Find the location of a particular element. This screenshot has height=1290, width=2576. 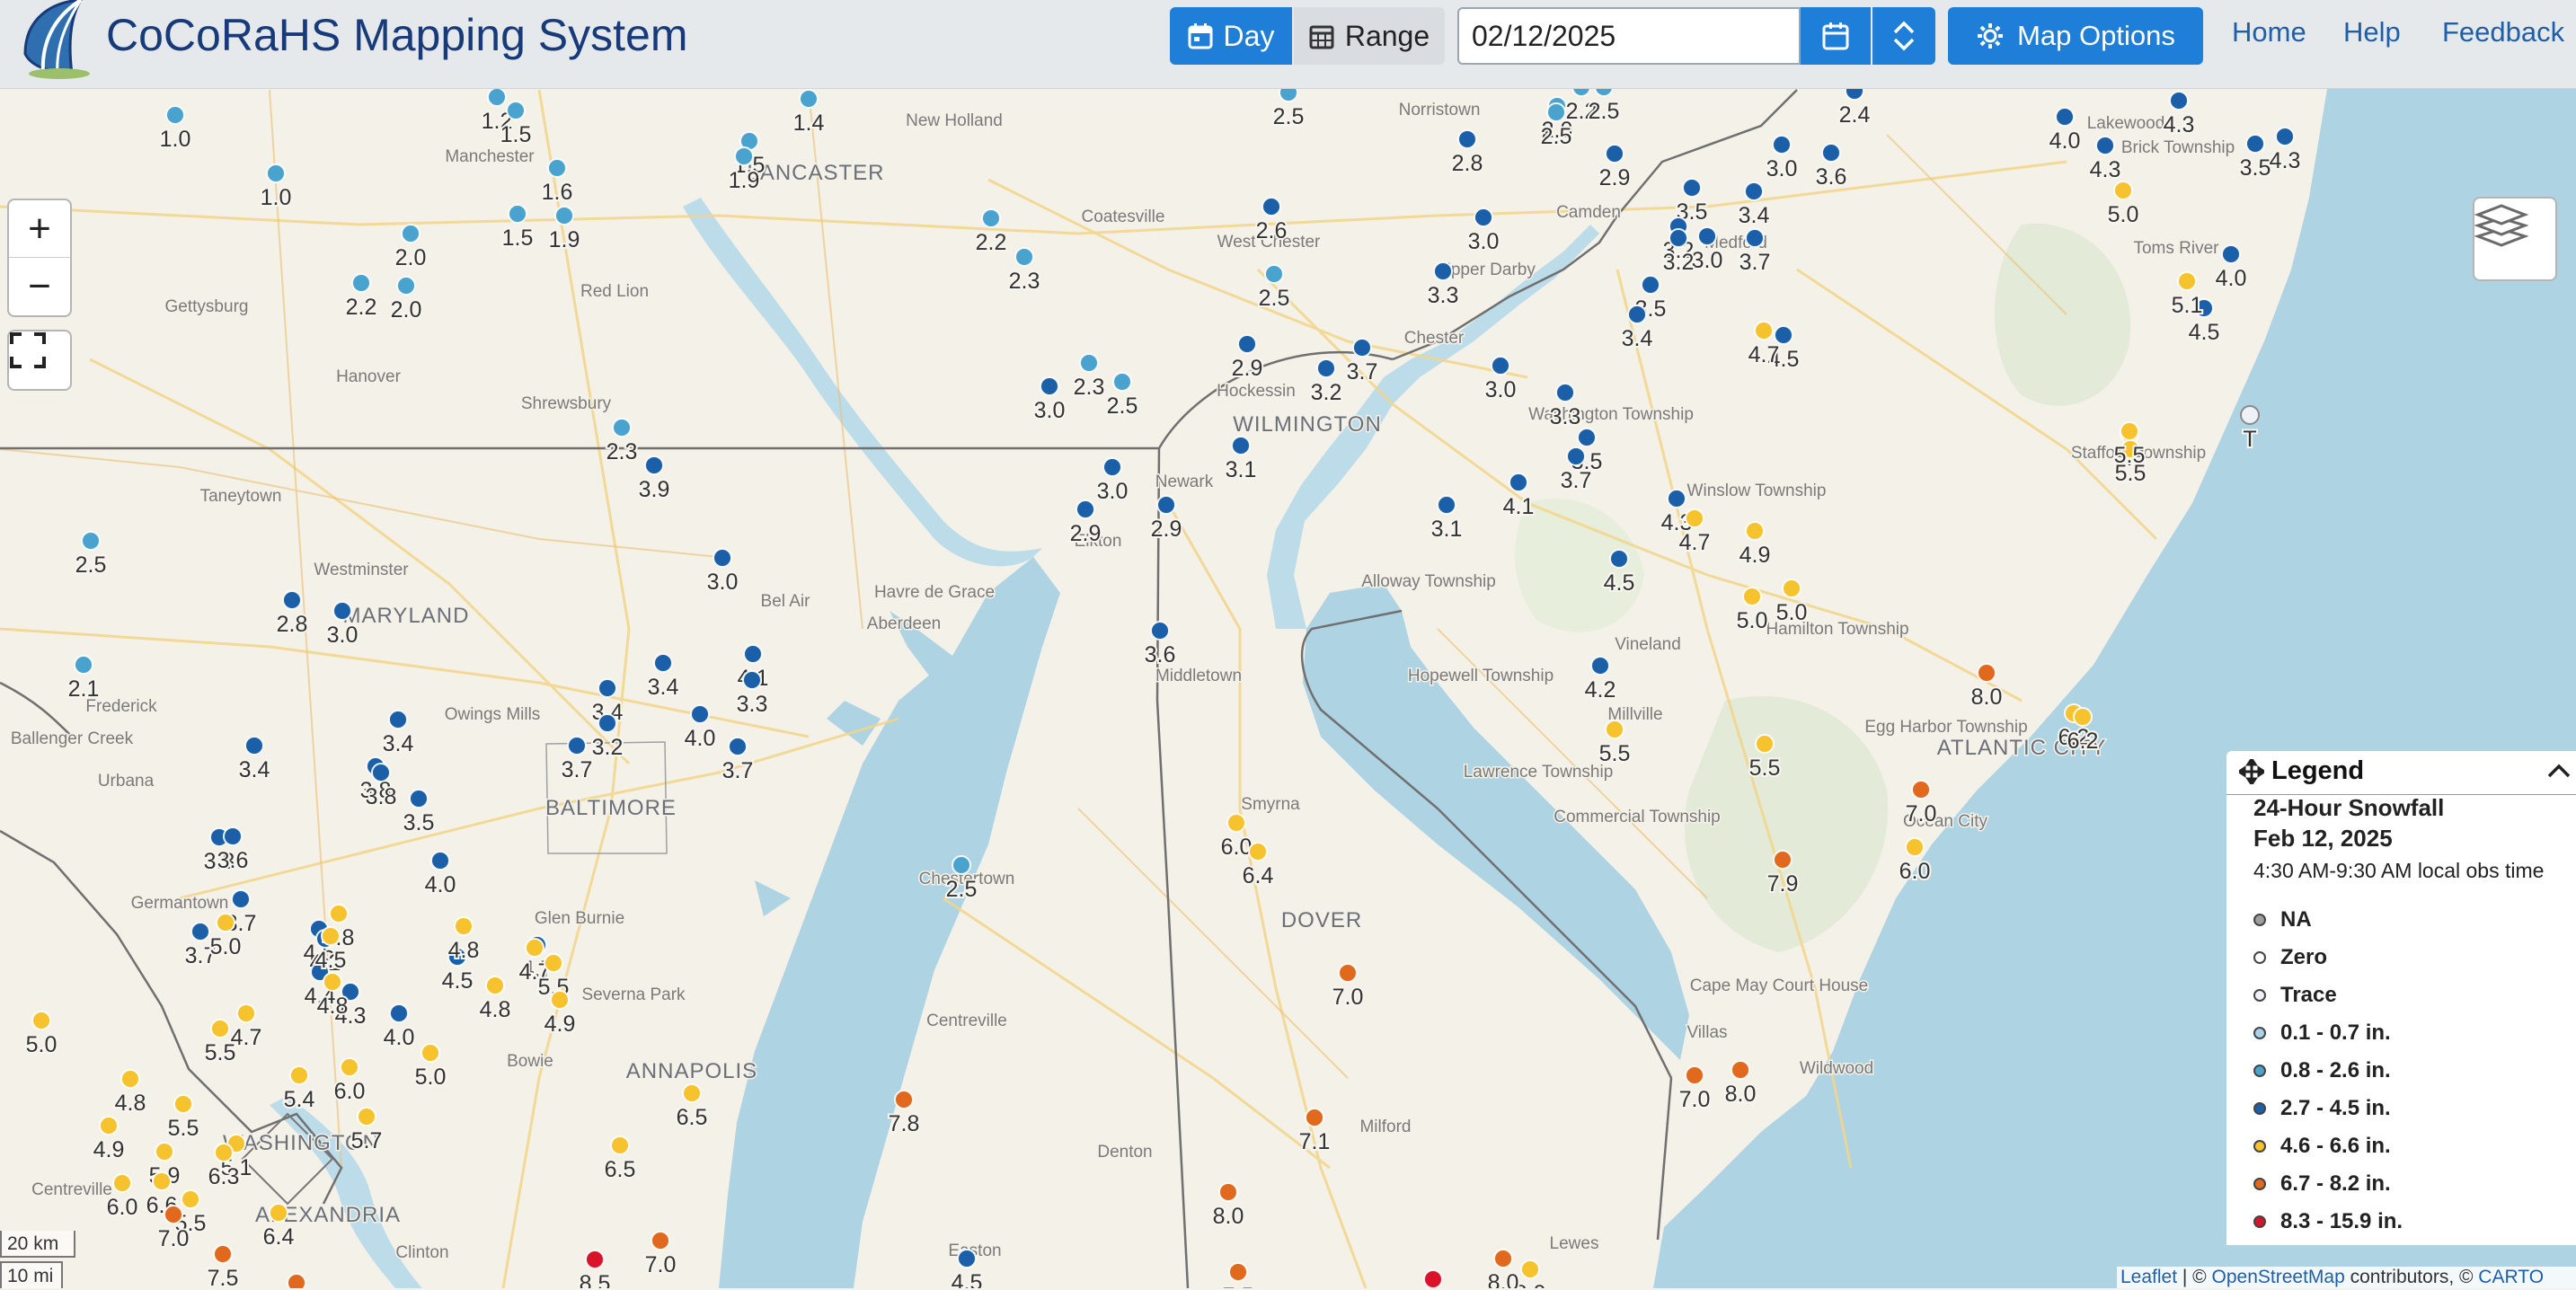

nav-help-link: Help is located at coordinates (2372, 32).